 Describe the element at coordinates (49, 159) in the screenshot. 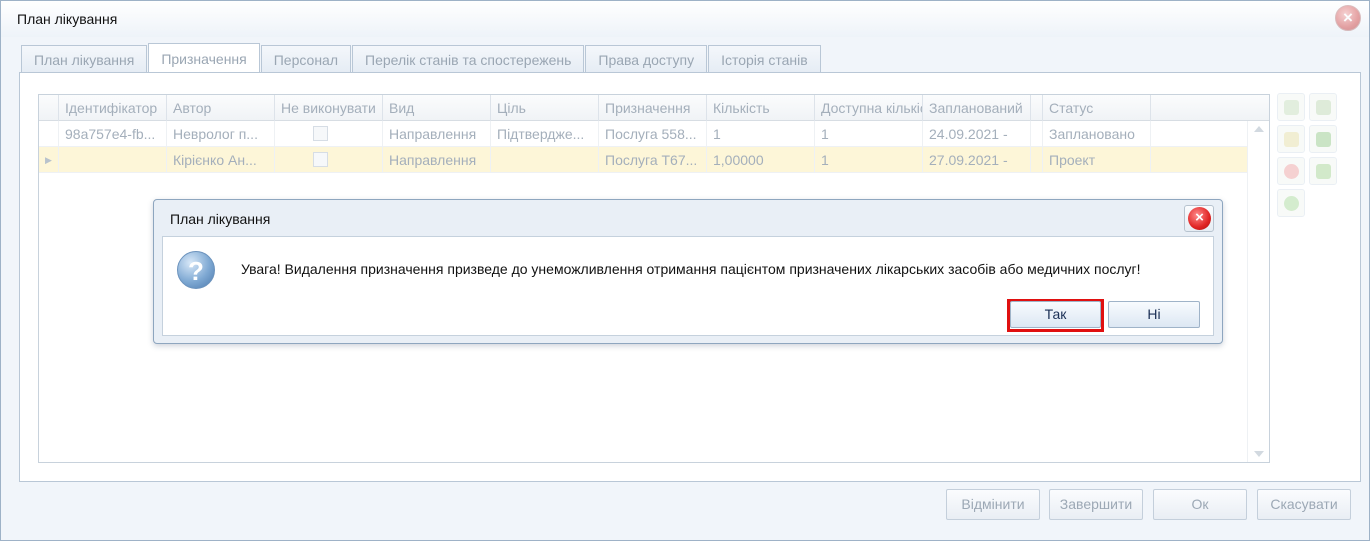

I see `current-row-arrow-icon: ▶` at that location.